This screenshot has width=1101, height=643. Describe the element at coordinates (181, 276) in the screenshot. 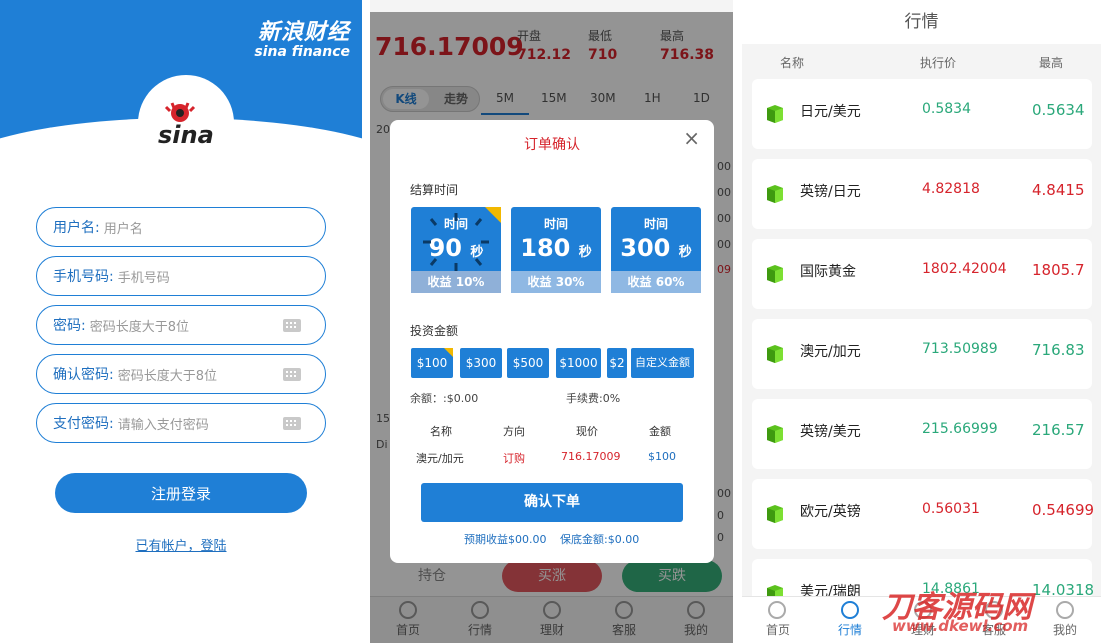

I see `phone-field: 手机号码` at that location.